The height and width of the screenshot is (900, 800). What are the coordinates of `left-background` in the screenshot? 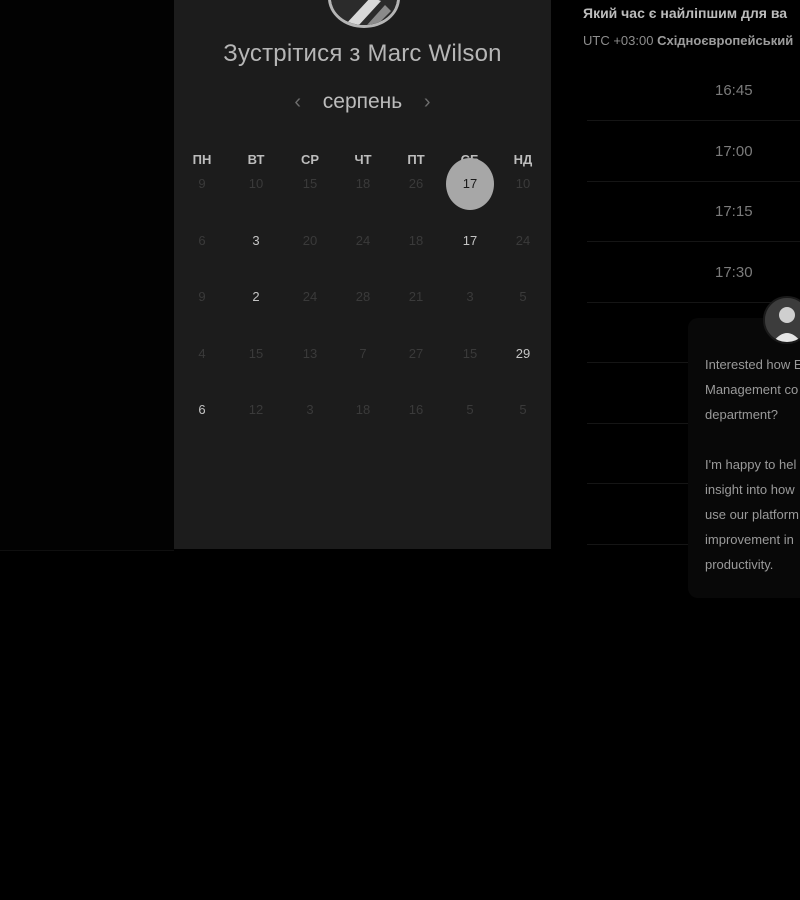 It's located at (87, 275).